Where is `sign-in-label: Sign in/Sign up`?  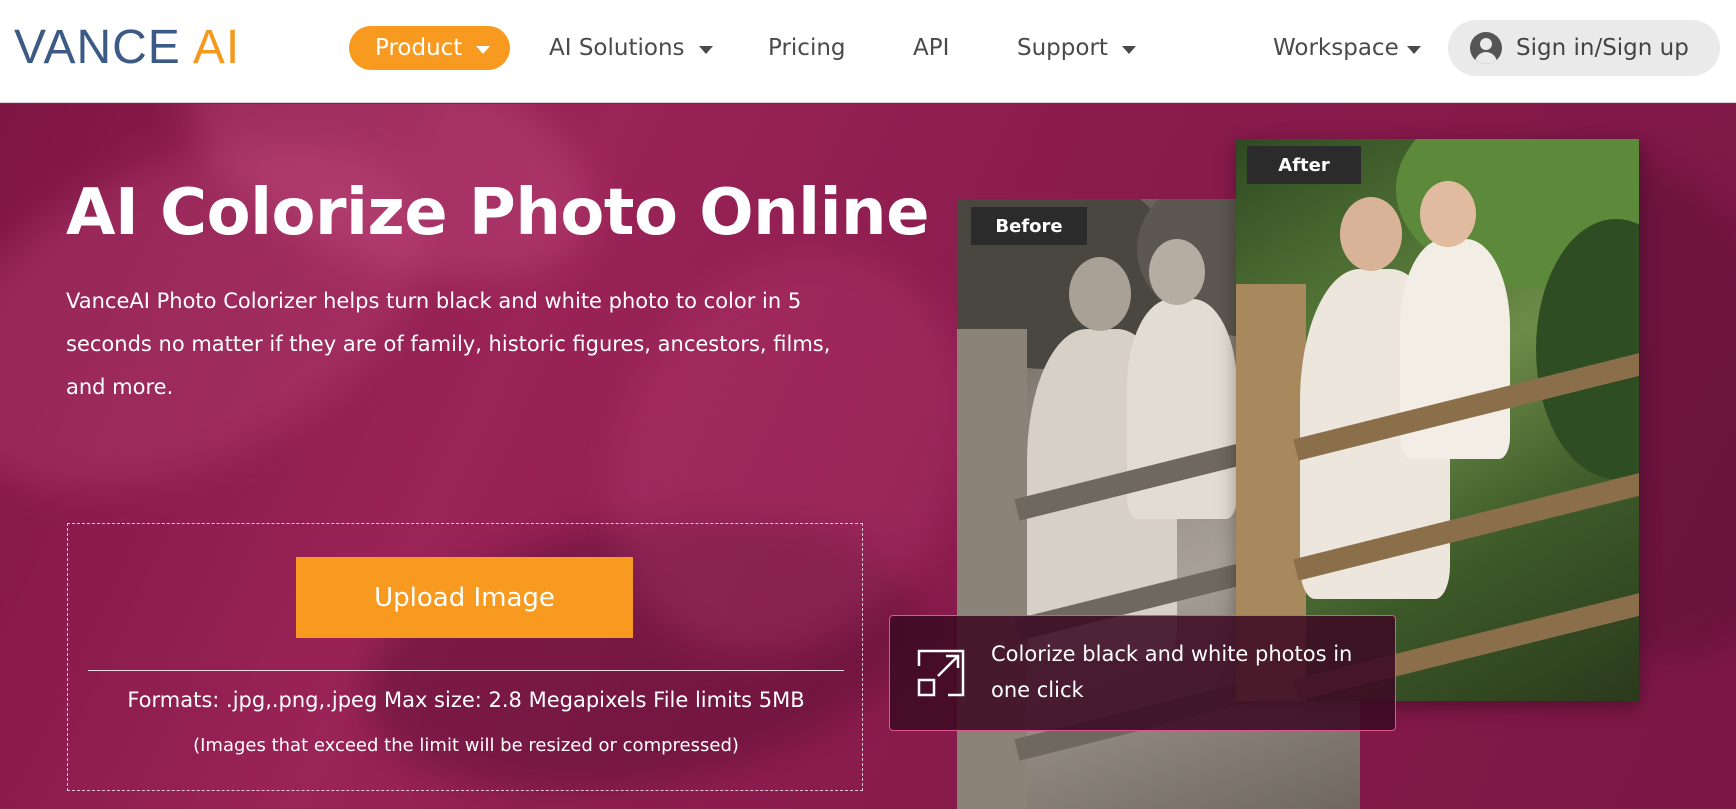 sign-in-label: Sign in/Sign up is located at coordinates (1602, 48).